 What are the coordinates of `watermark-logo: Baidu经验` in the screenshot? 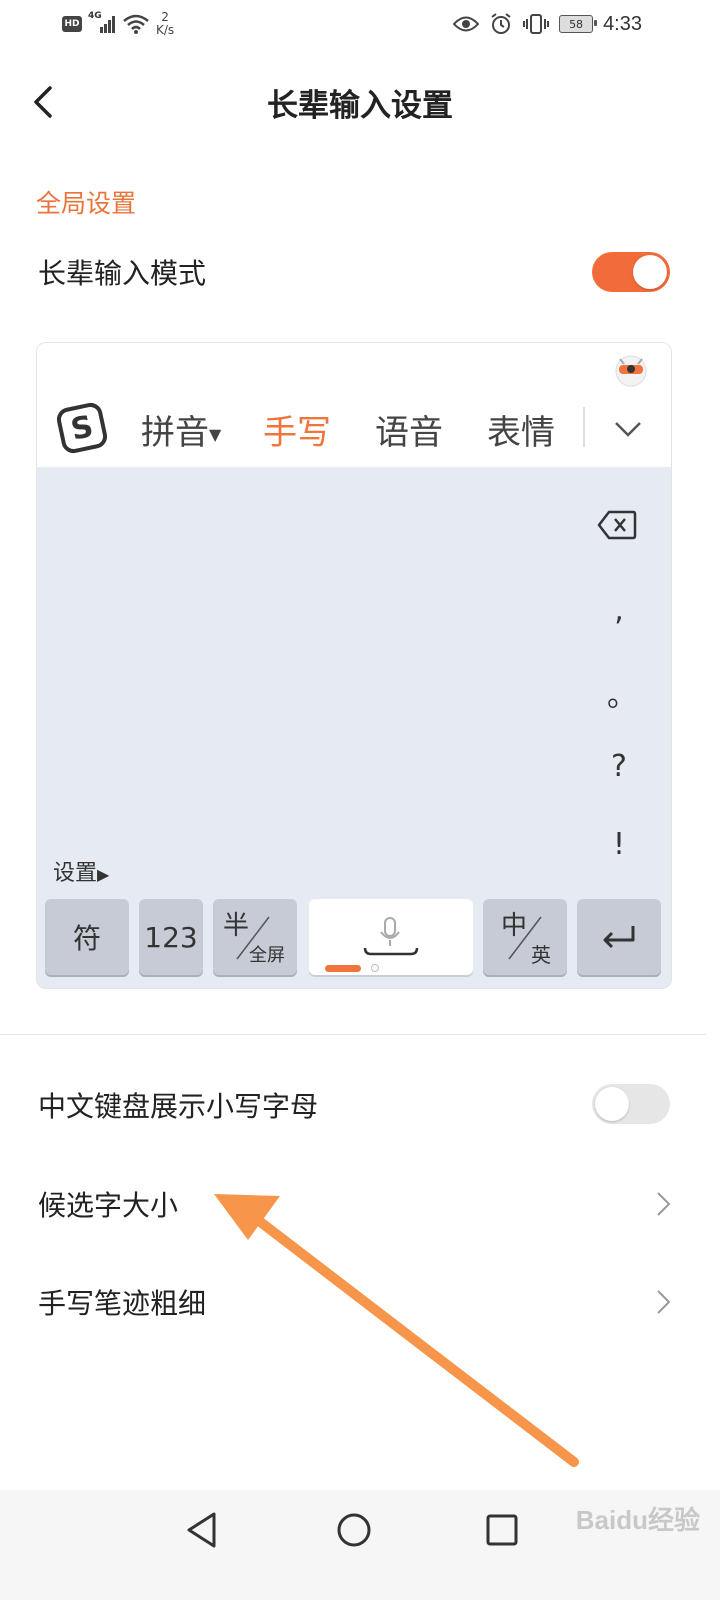 It's located at (637, 1520).